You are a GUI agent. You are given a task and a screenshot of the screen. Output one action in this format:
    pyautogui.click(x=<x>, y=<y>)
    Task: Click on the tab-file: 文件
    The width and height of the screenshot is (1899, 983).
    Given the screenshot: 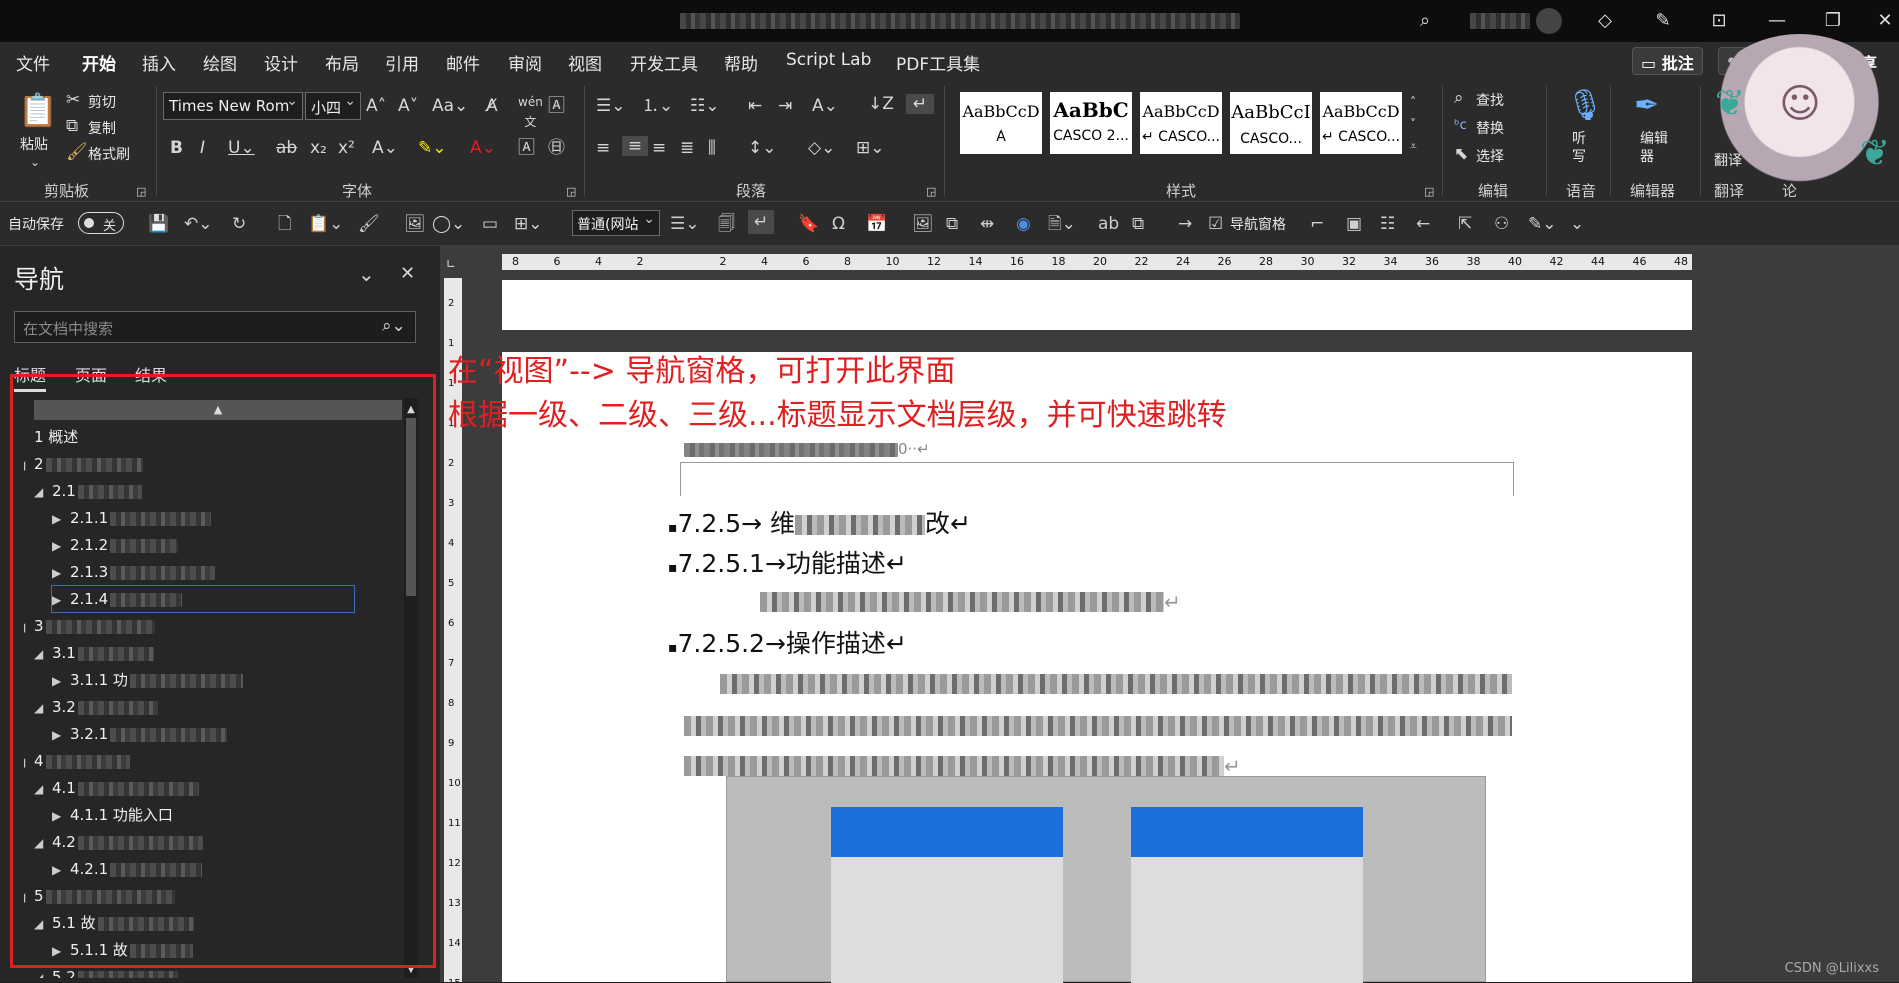 What is the action you would take?
    pyautogui.click(x=33, y=62)
    